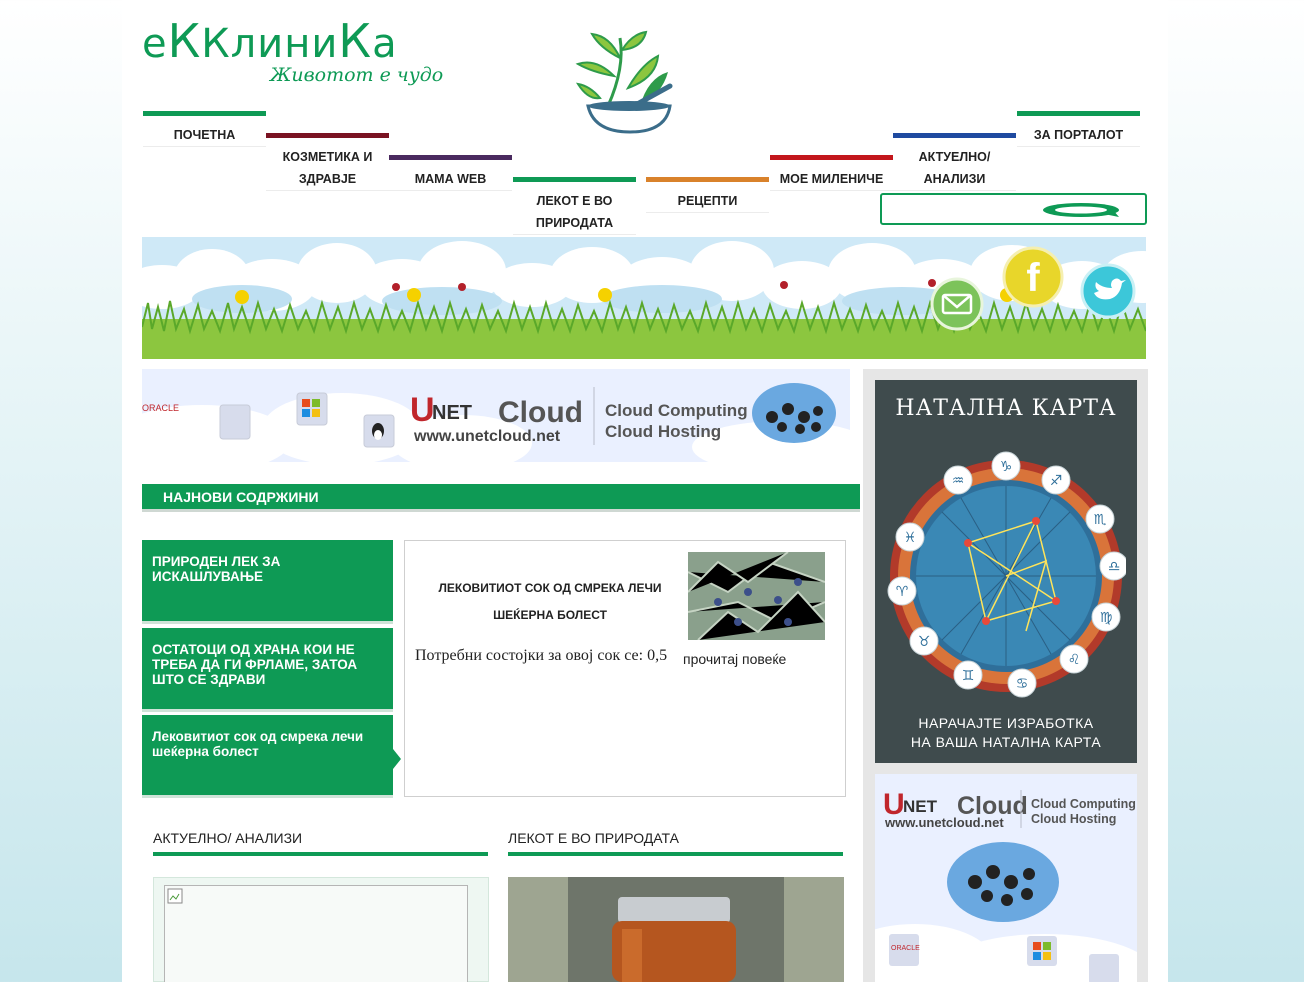  I want to click on broken-image, so click(316, 933).